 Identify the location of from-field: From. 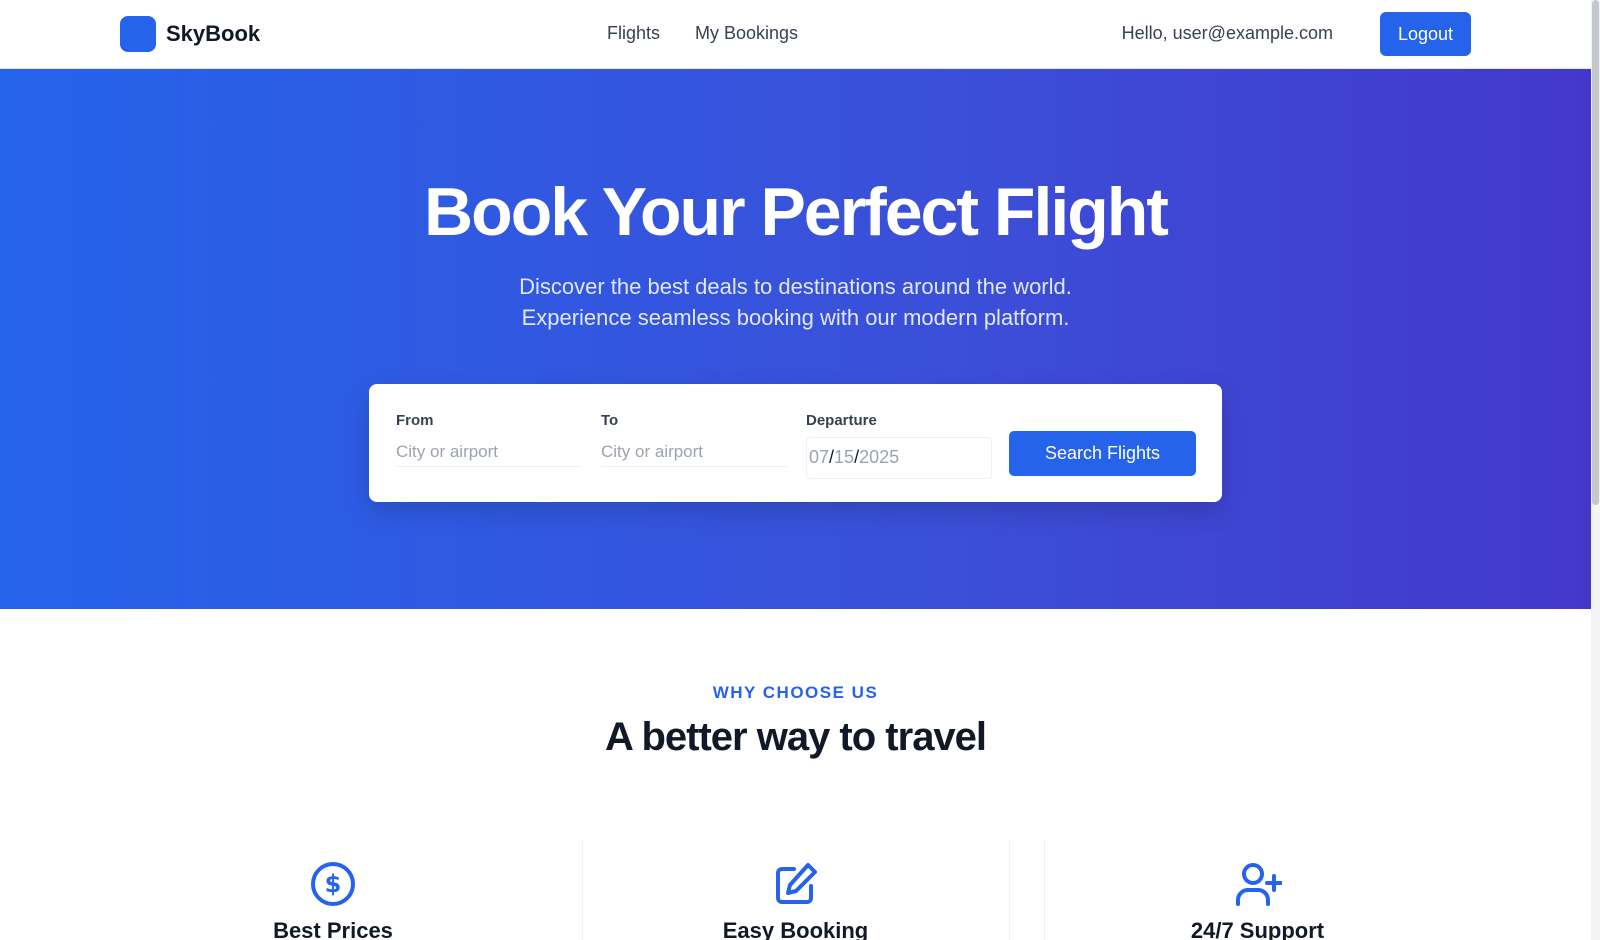
(489, 439).